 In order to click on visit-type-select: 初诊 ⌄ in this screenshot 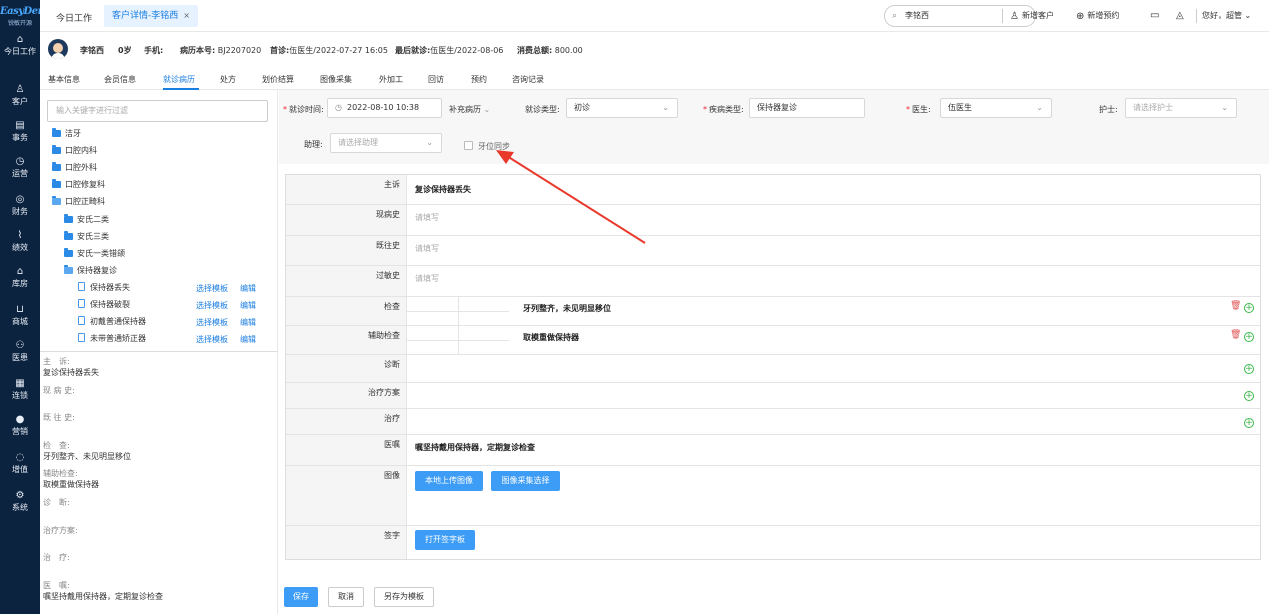, I will do `click(622, 108)`.